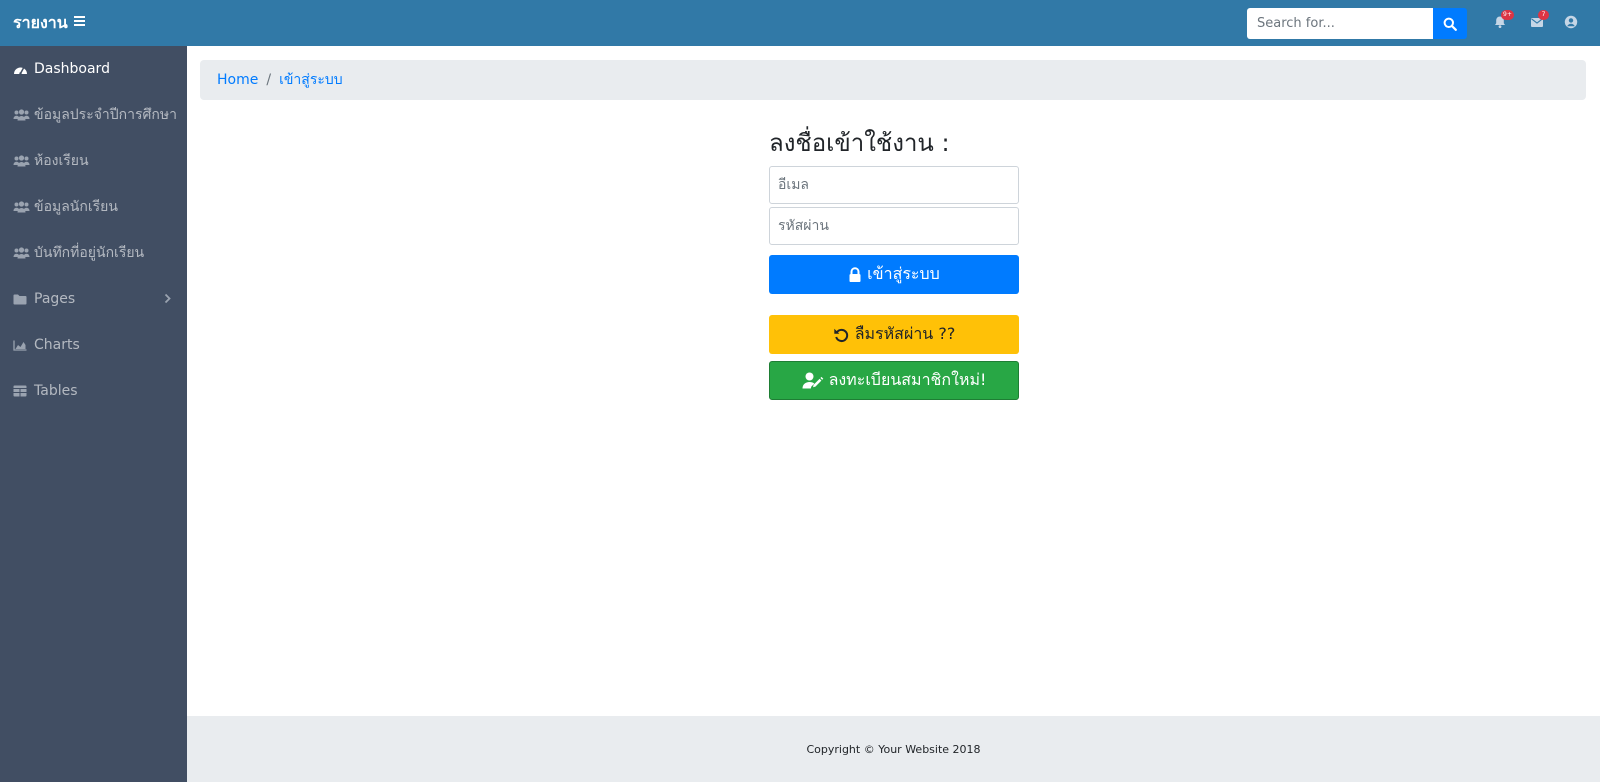 The width and height of the screenshot is (1600, 782). Describe the element at coordinates (40, 23) in the screenshot. I see `brand-title: รายงาน` at that location.